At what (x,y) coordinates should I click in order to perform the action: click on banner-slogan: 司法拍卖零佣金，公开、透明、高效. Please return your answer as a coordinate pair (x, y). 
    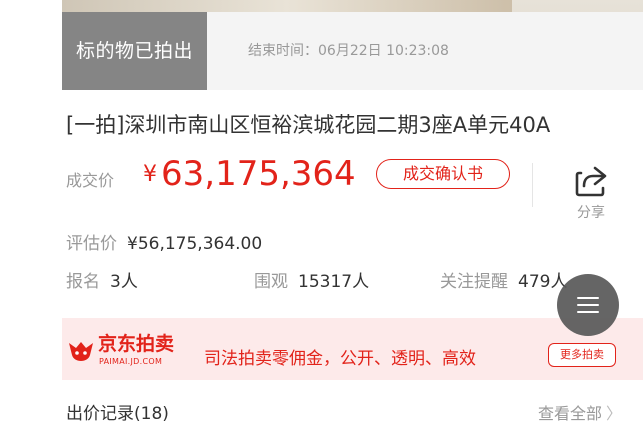
    Looking at the image, I should click on (340, 359).